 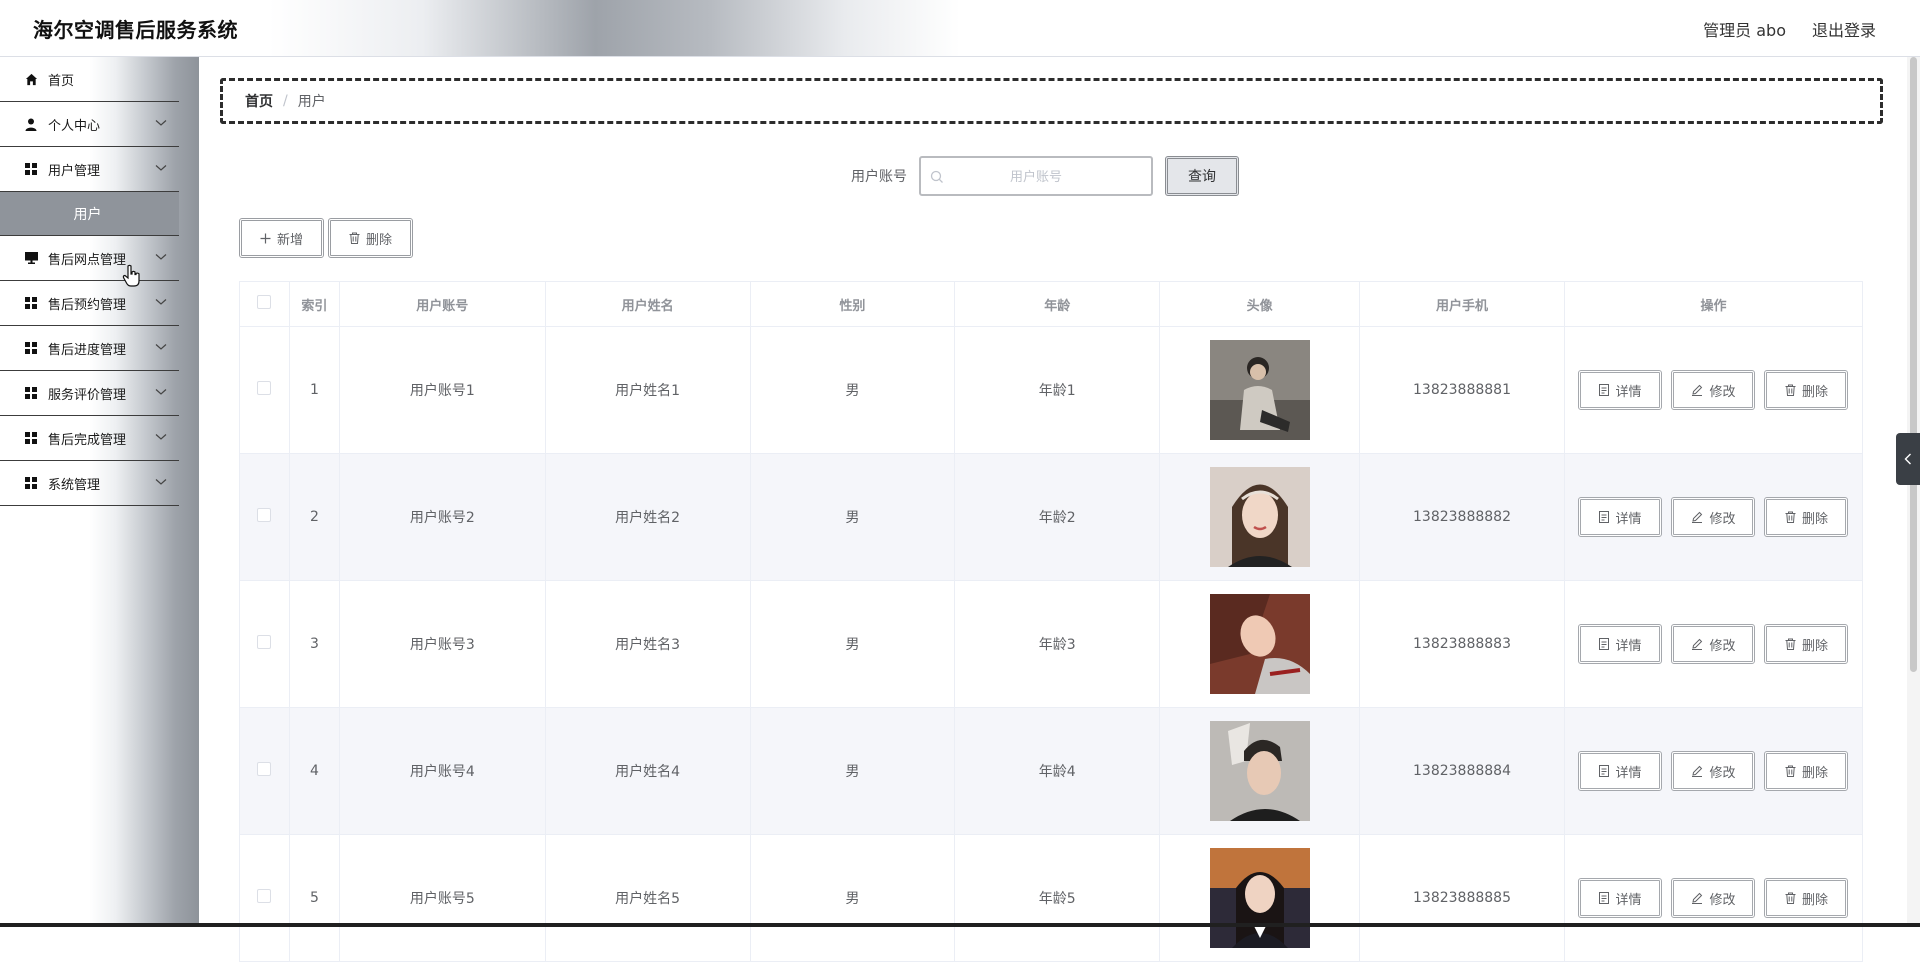 I want to click on user-icon, so click(x=31, y=124).